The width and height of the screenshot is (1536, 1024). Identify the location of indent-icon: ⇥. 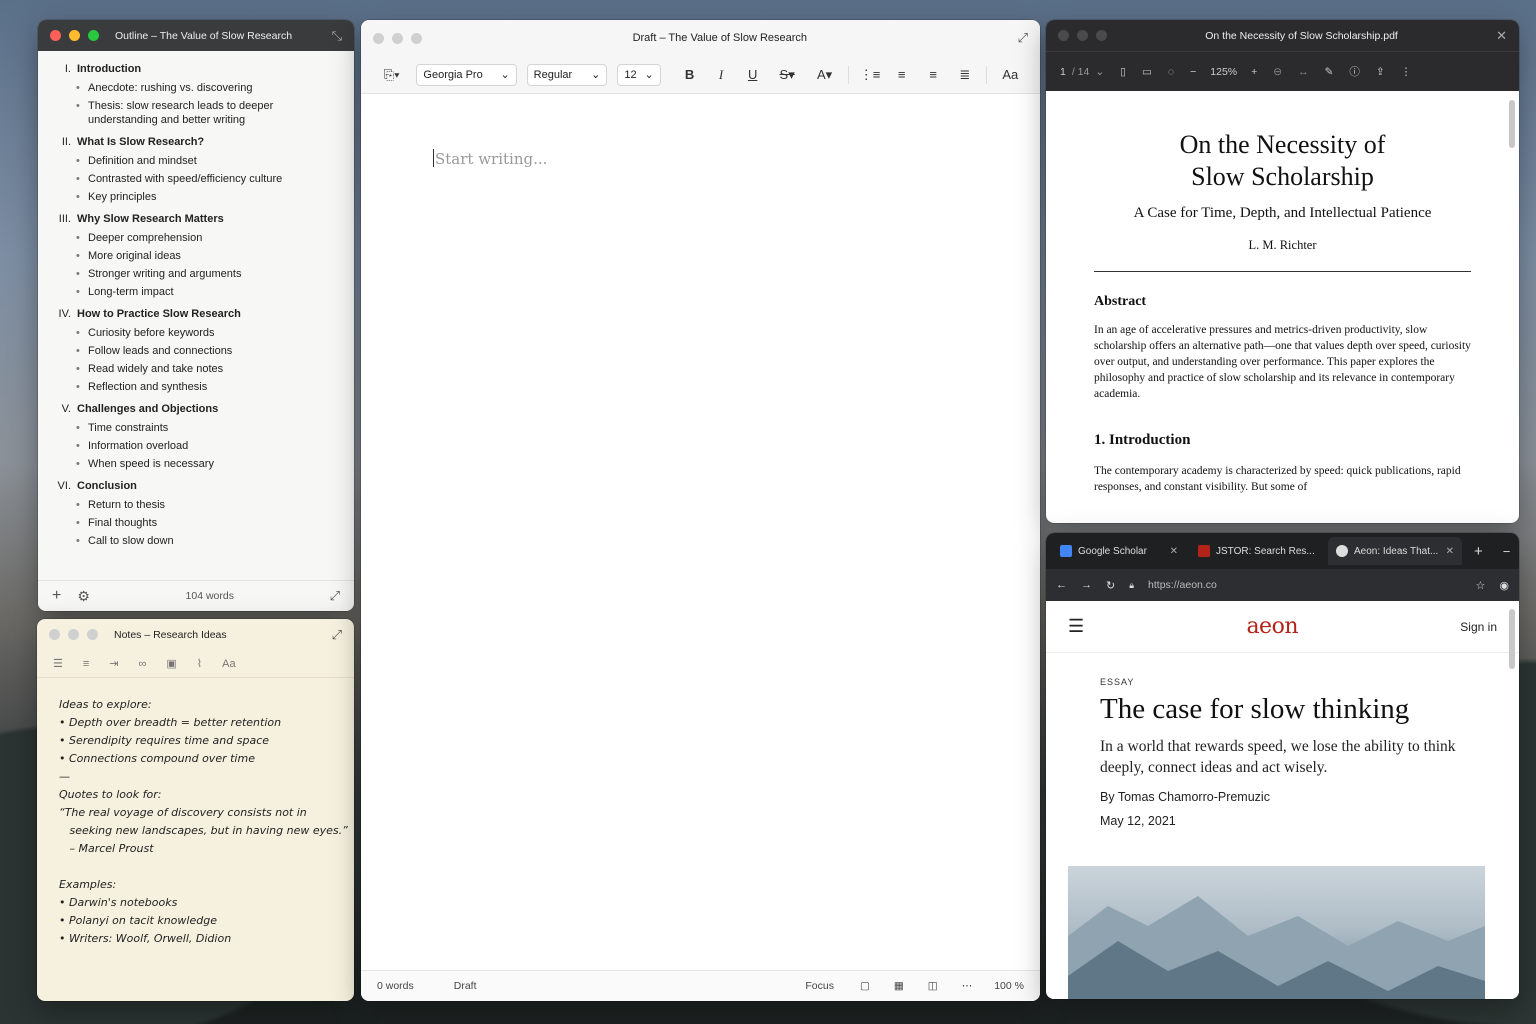
(113, 663).